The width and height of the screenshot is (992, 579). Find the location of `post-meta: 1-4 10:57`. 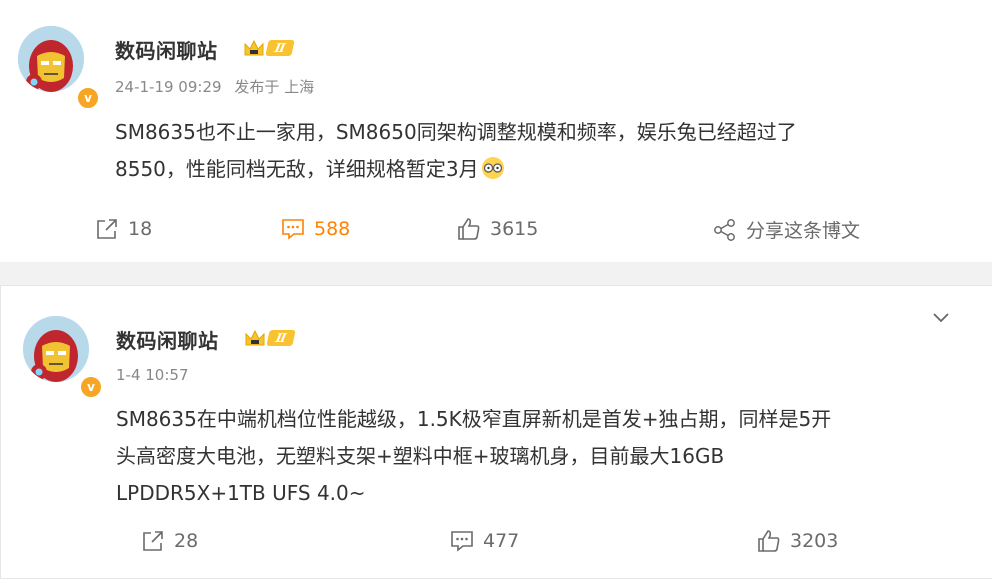

post-meta: 1-4 10:57 is located at coordinates (156, 375).